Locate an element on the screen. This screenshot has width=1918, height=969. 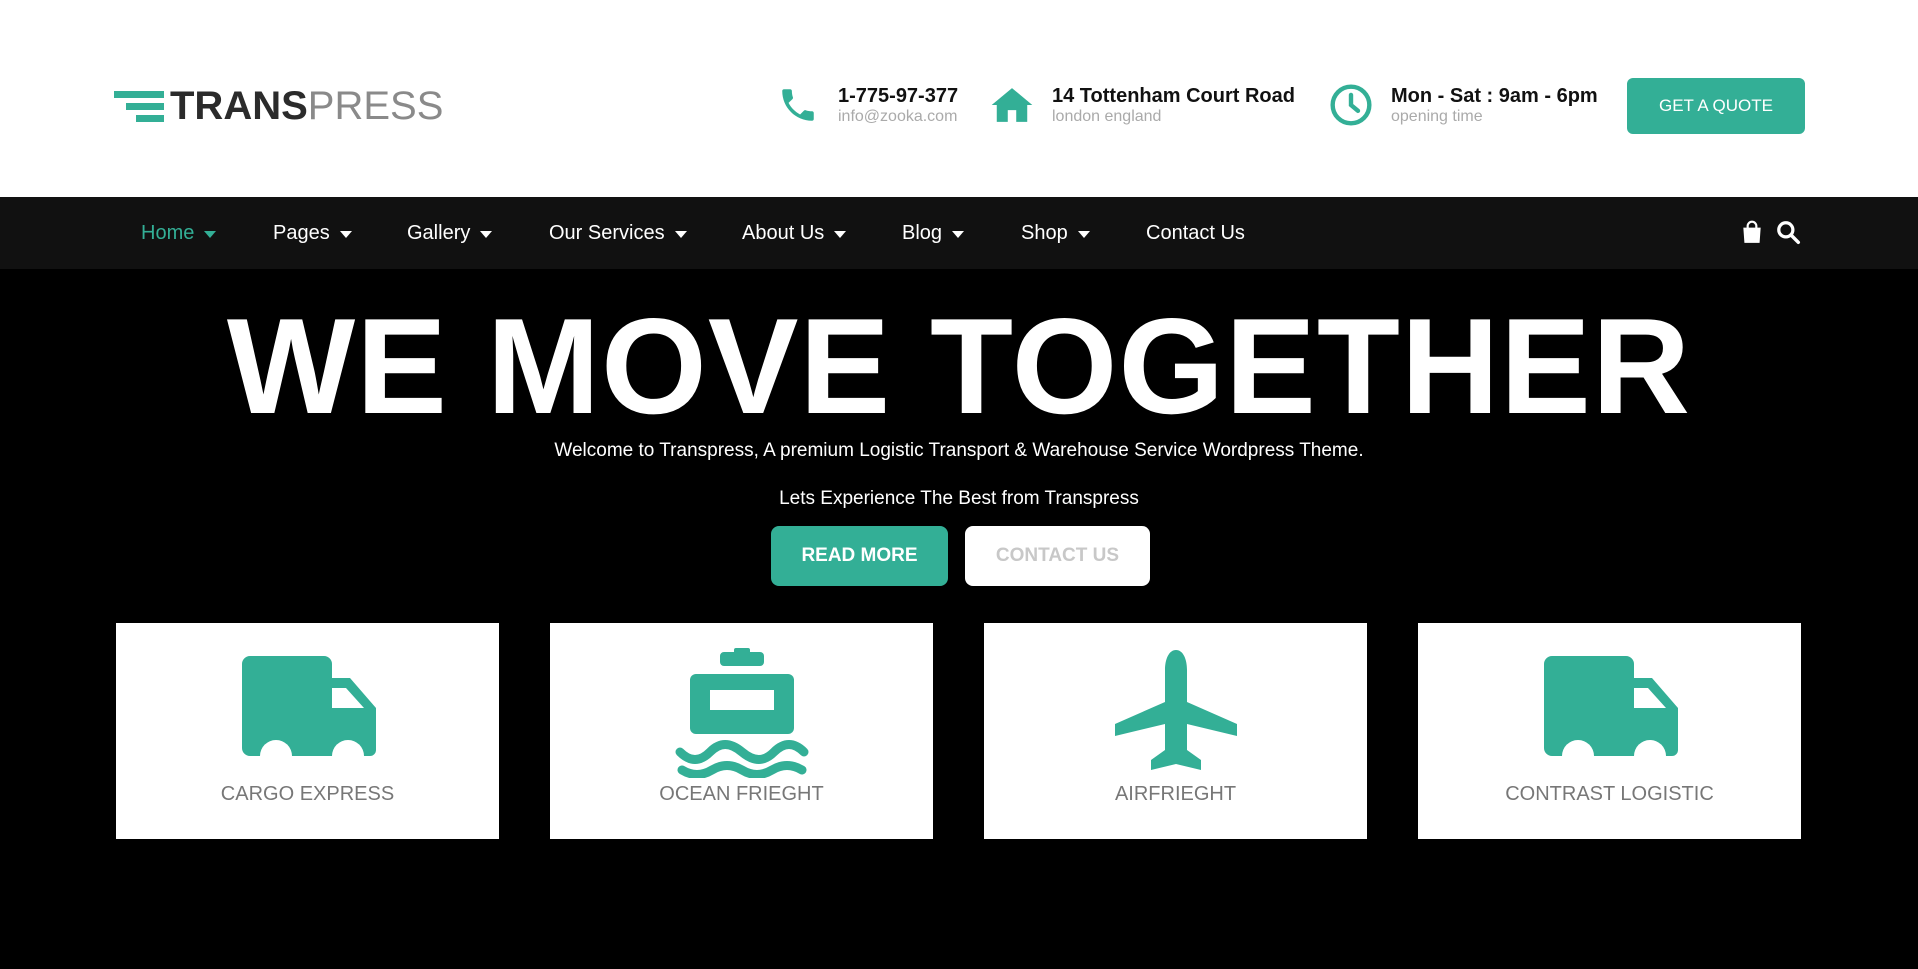
service-card-contrast-logistic: CONTRAST LOGISTIC is located at coordinates (1609, 731).